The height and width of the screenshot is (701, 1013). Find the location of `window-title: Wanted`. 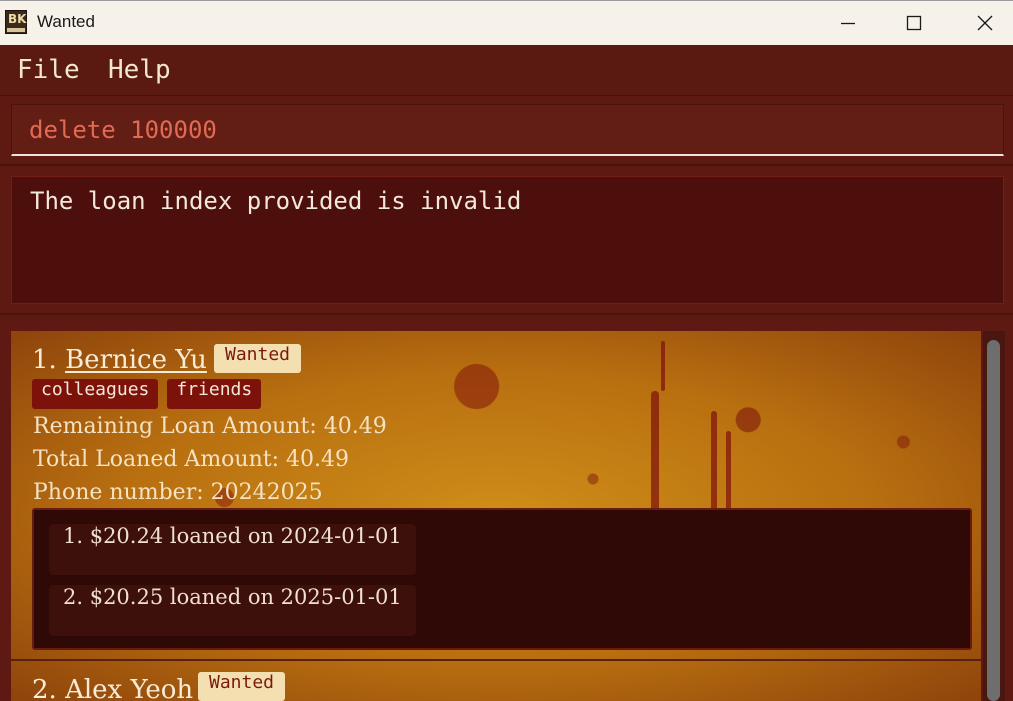

window-title: Wanted is located at coordinates (66, 21).